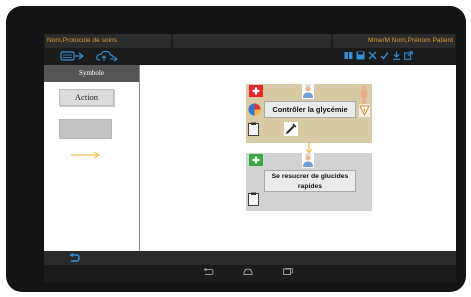 The width and height of the screenshot is (471, 297). I want to click on palette-title: Symbole, so click(91, 73).